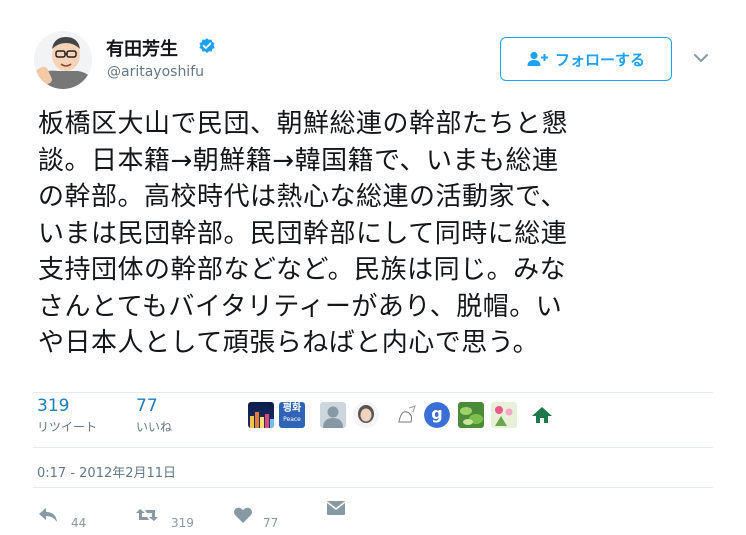 This screenshot has width=746, height=535. I want to click on like-action-count: 77, so click(271, 523).